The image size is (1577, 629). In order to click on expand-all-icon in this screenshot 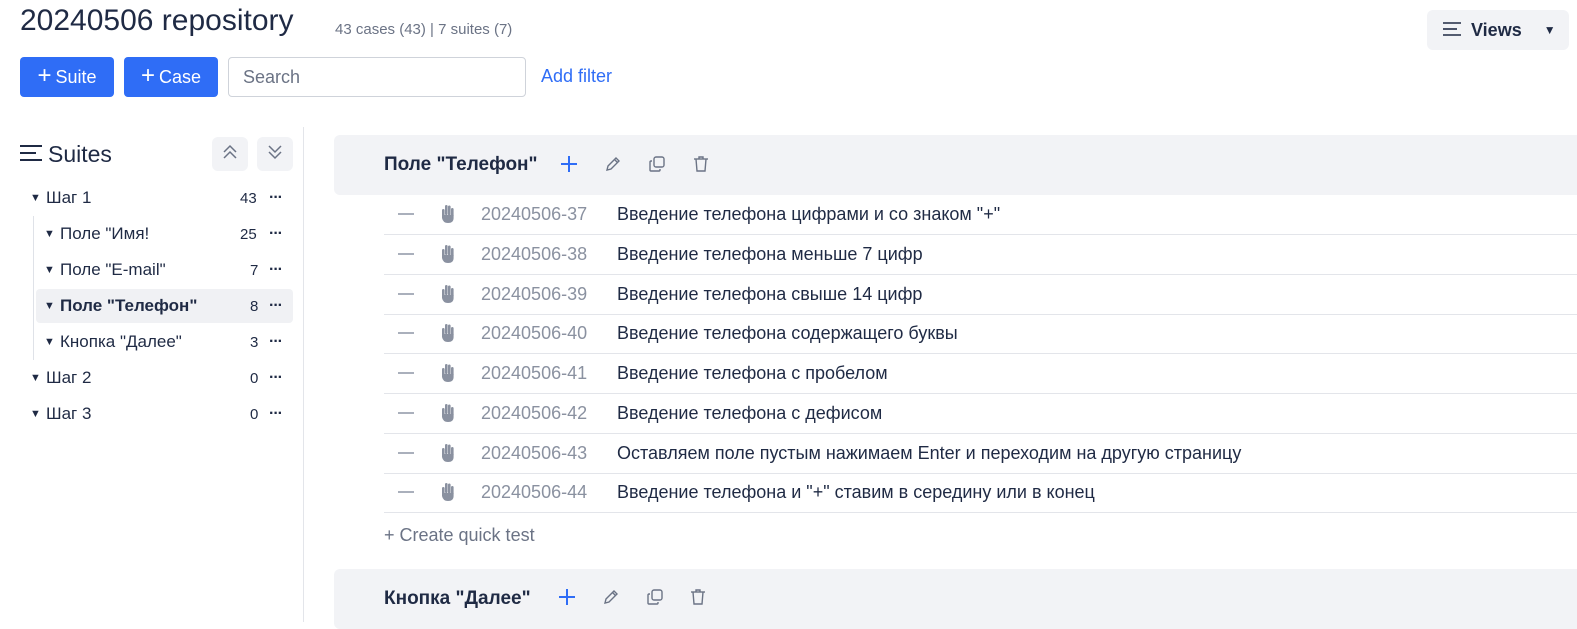, I will do `click(275, 154)`.